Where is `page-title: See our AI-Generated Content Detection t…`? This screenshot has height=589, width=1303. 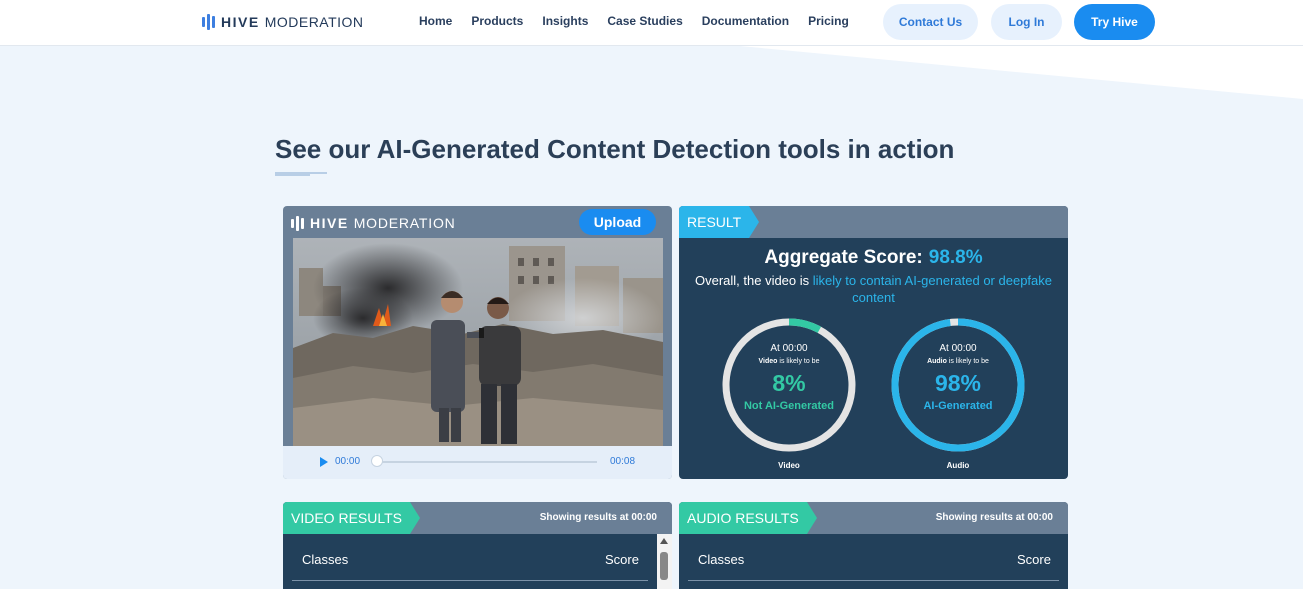 page-title: See our AI-Generated Content Detection t… is located at coordinates (615, 149).